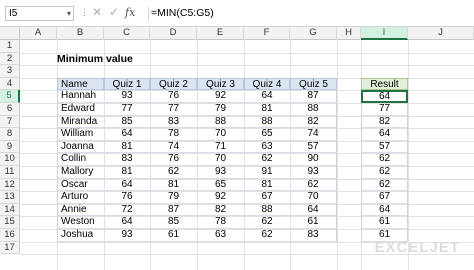 This screenshot has width=474, height=270. I want to click on table-header-quiz-4: Quiz 4, so click(267, 84).